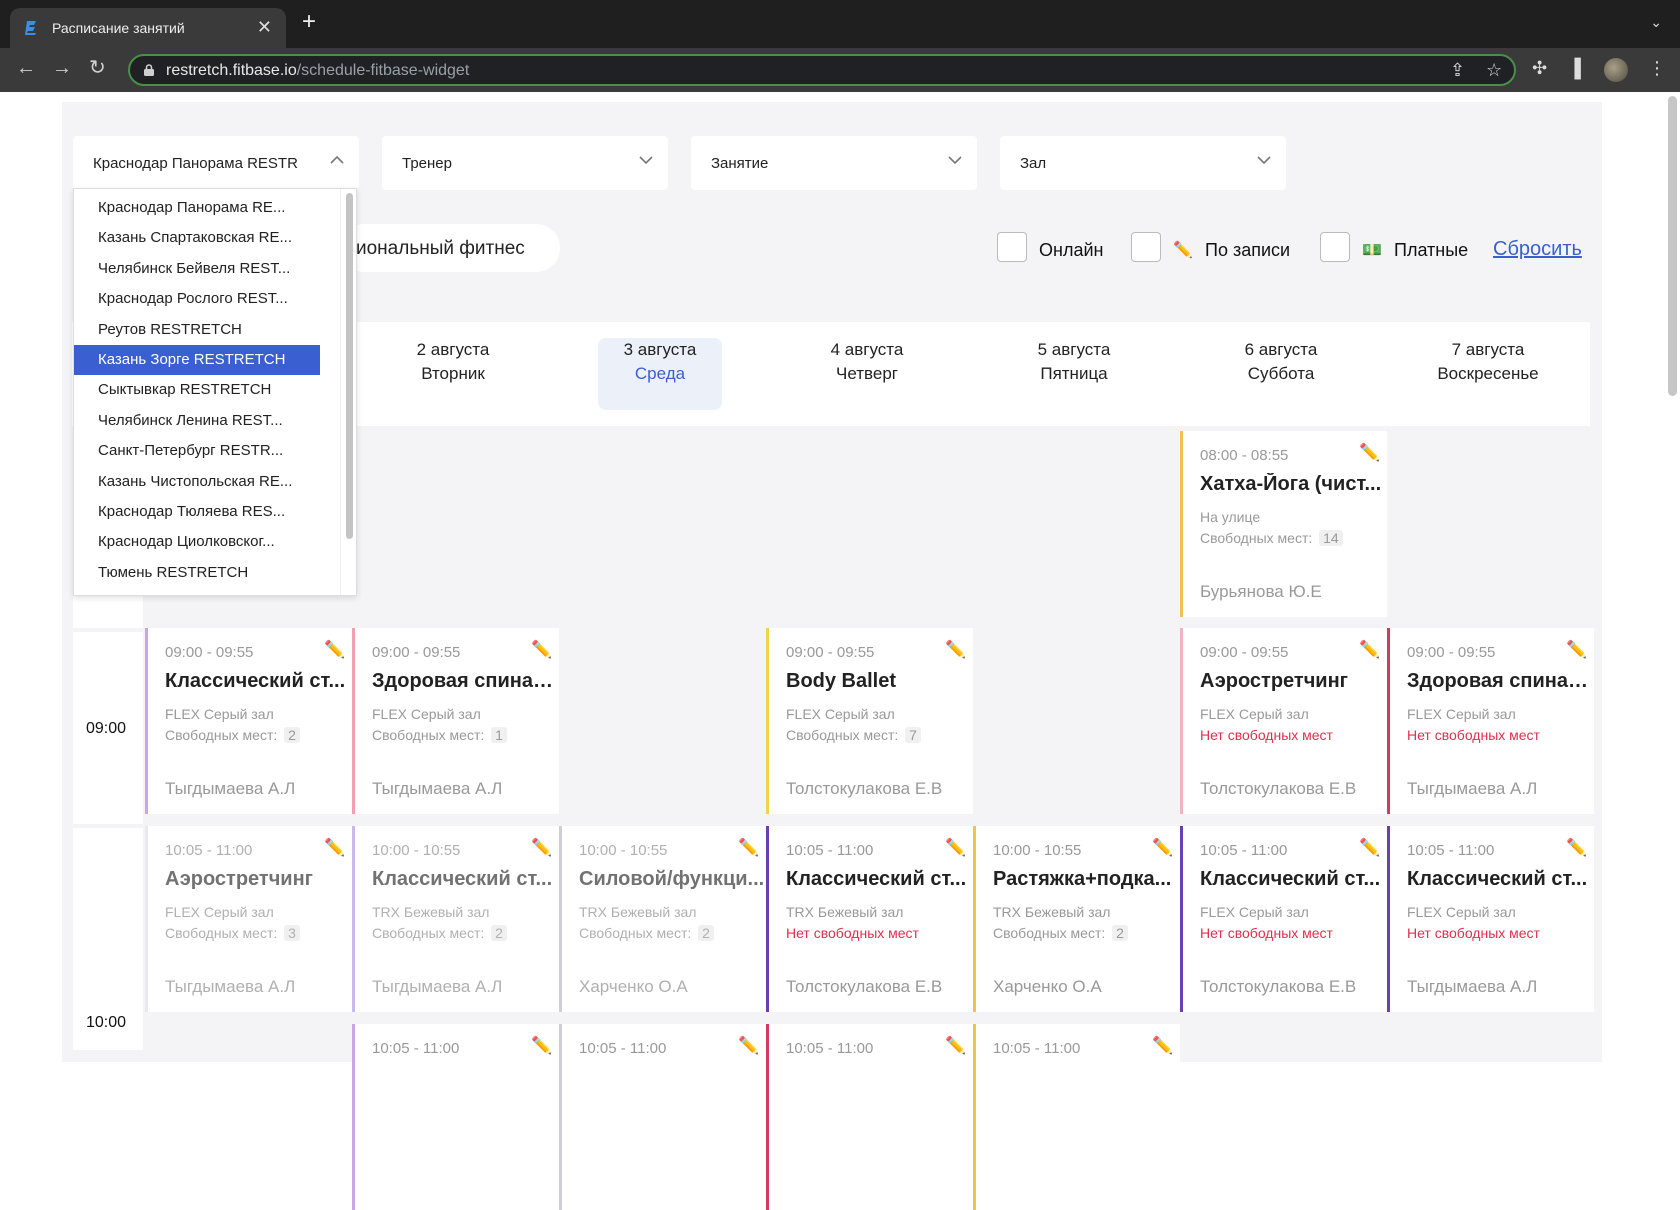 The image size is (1680, 1210). I want to click on day-date: 4 августа, so click(867, 349).